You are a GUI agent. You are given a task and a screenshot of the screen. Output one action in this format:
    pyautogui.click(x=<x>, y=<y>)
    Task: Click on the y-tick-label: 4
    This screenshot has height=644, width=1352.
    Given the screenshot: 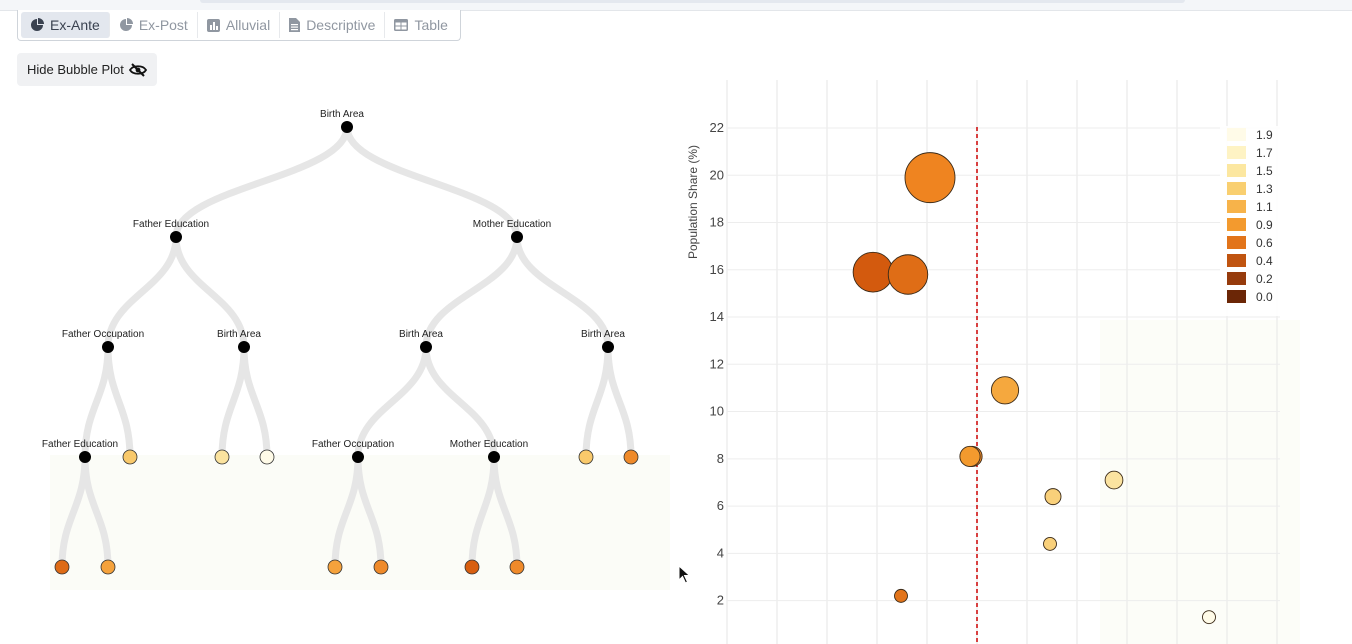 What is the action you would take?
    pyautogui.click(x=720, y=552)
    